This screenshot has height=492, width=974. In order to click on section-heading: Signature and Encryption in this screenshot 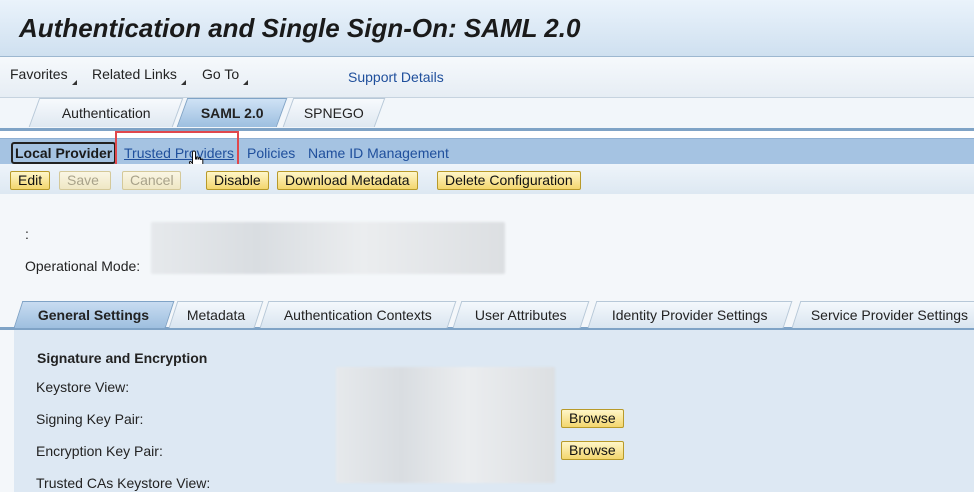, I will do `click(122, 358)`.